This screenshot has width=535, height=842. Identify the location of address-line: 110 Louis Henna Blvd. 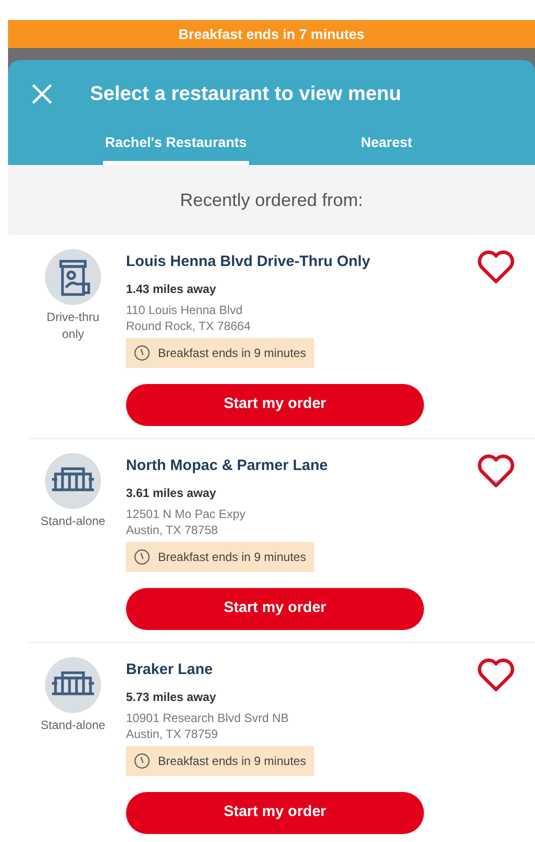
(185, 310).